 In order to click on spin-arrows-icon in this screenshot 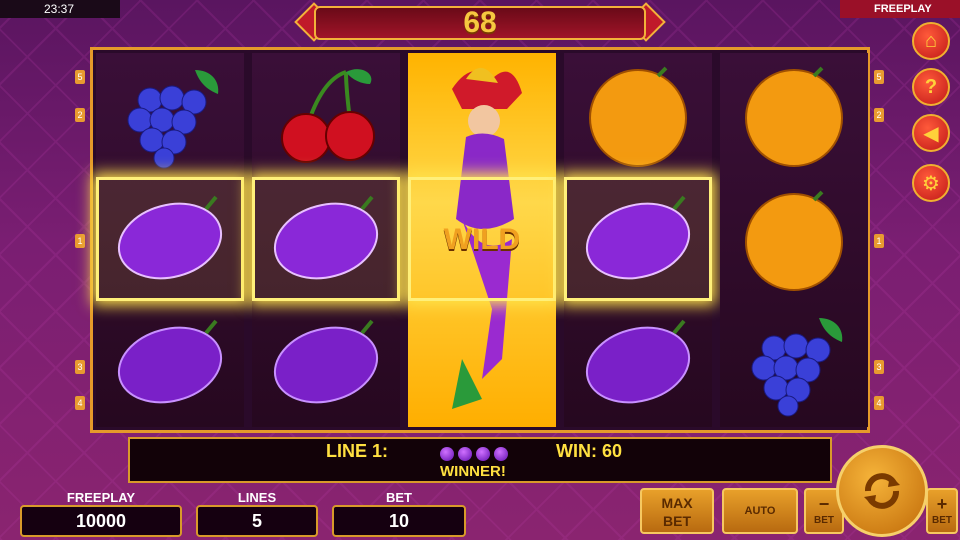, I will do `click(882, 491)`.